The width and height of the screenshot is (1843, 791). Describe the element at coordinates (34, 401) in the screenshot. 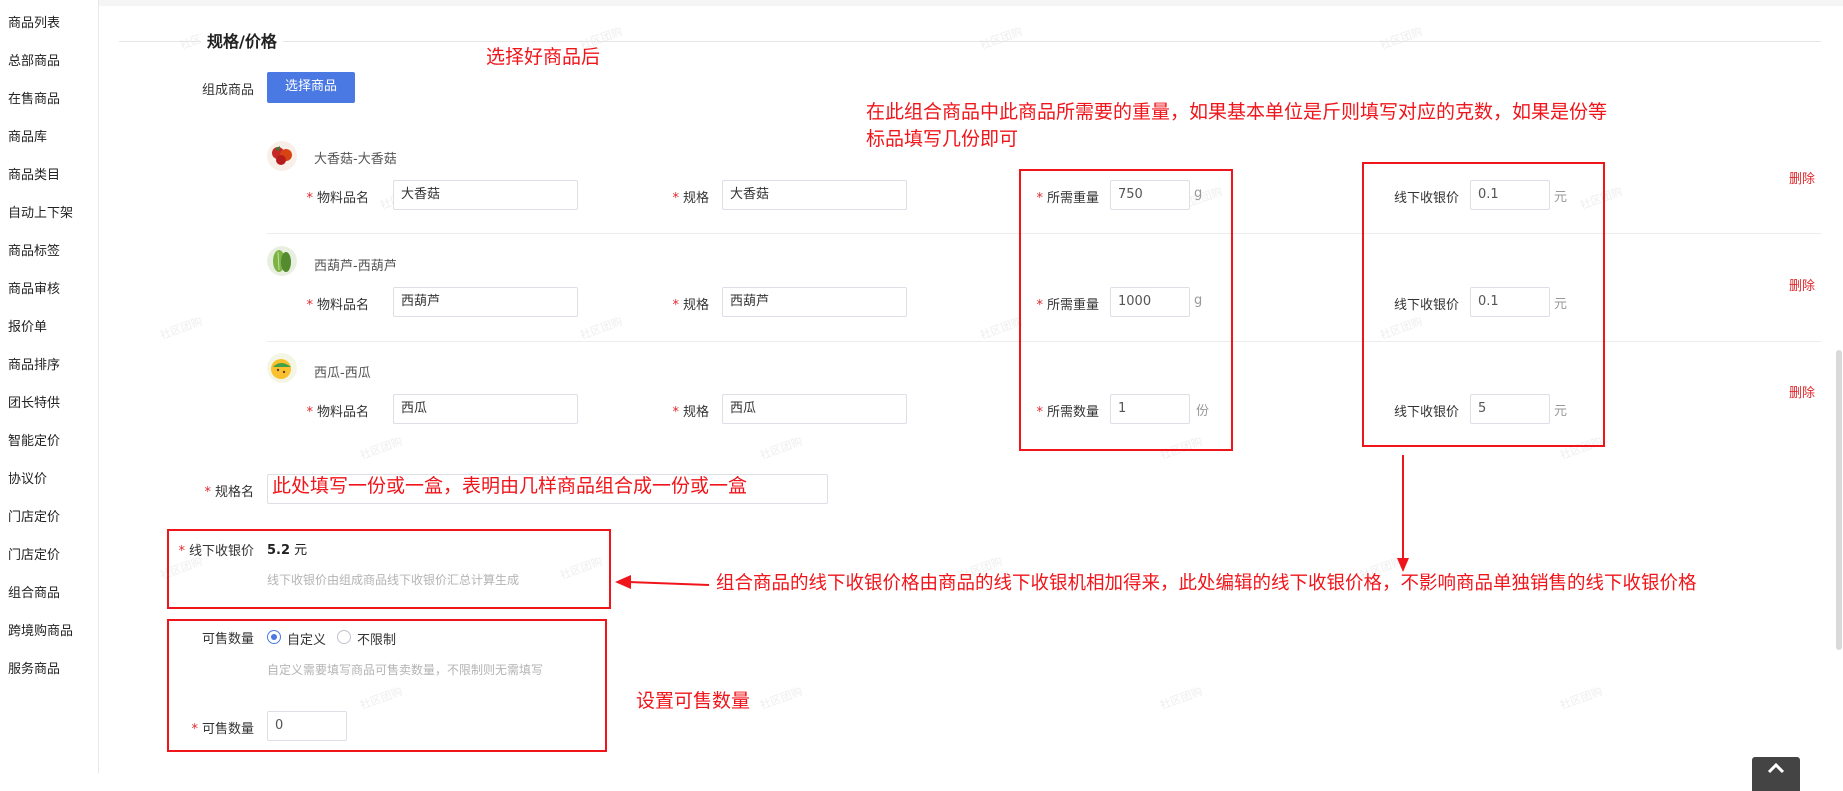

I see `sidebar-item-leader-special: 团长特供` at that location.